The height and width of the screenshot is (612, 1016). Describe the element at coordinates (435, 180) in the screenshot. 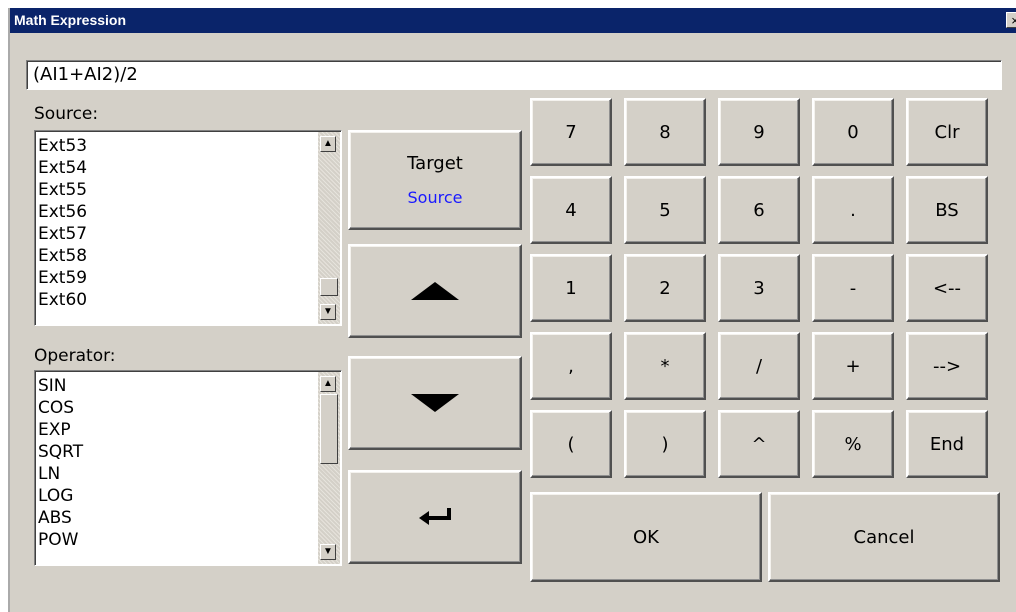

I see `target-button: Target Source` at that location.